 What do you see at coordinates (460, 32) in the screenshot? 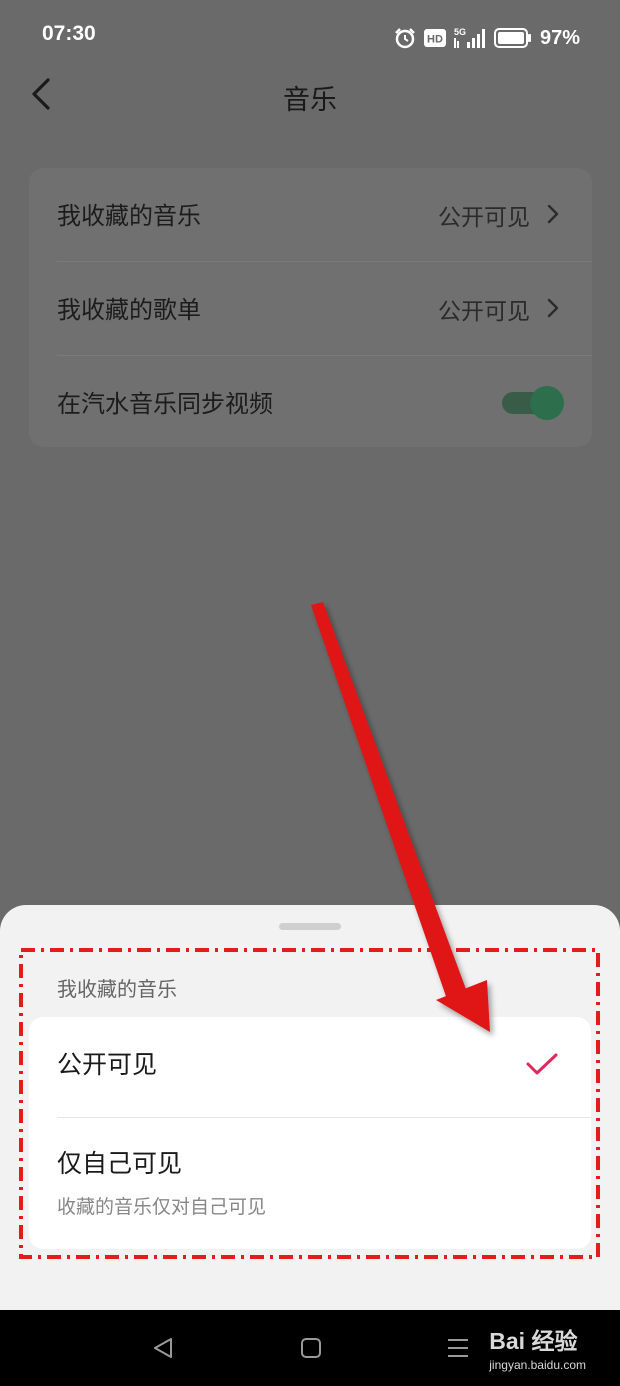
I see `svg-text: 5G` at bounding box center [460, 32].